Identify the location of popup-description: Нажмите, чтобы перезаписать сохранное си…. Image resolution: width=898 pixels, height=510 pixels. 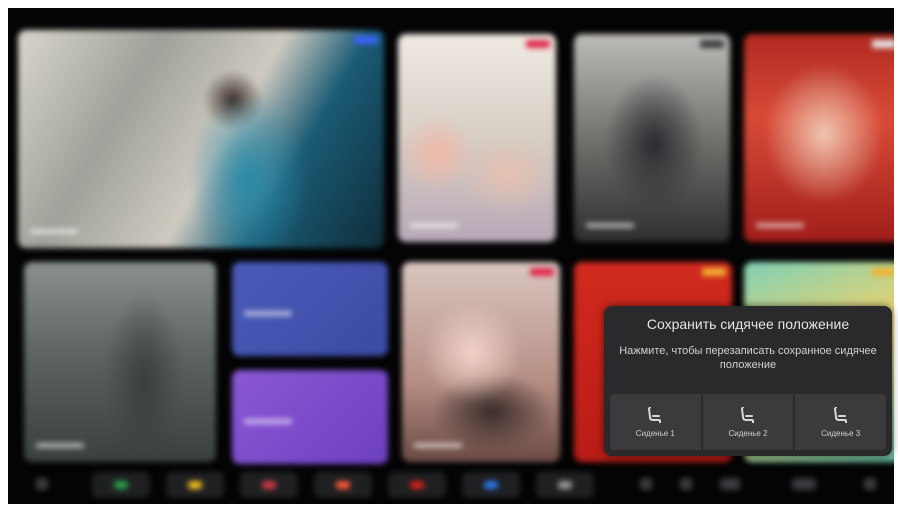
(748, 358).